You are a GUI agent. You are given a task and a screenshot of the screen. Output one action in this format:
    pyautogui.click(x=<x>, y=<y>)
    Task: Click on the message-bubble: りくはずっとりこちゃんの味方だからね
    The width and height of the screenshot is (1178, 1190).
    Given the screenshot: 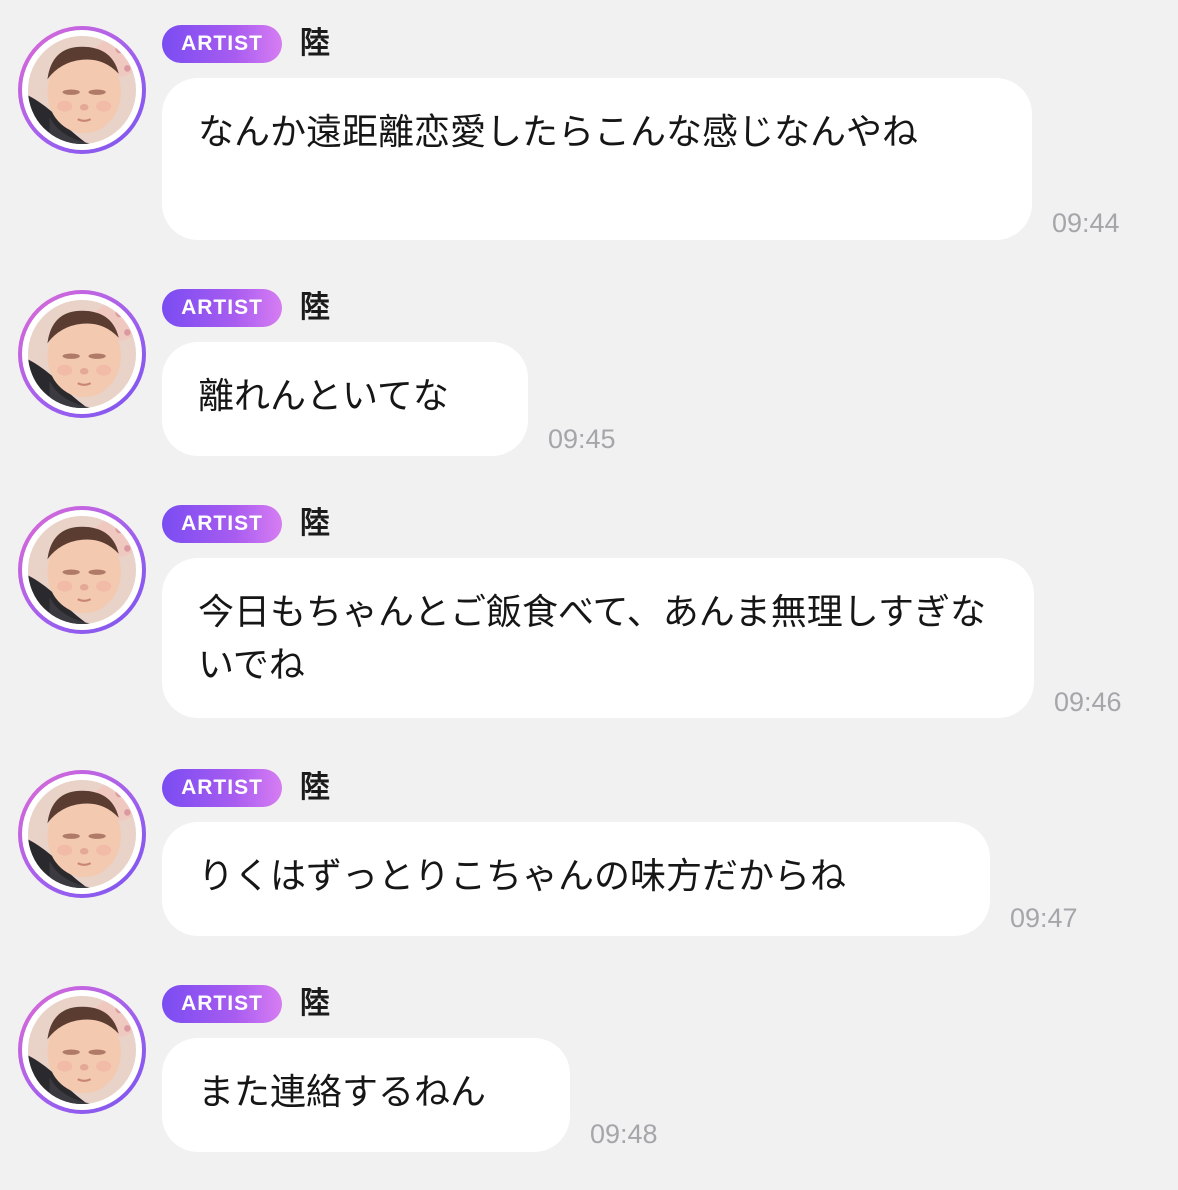 What is the action you would take?
    pyautogui.click(x=576, y=879)
    